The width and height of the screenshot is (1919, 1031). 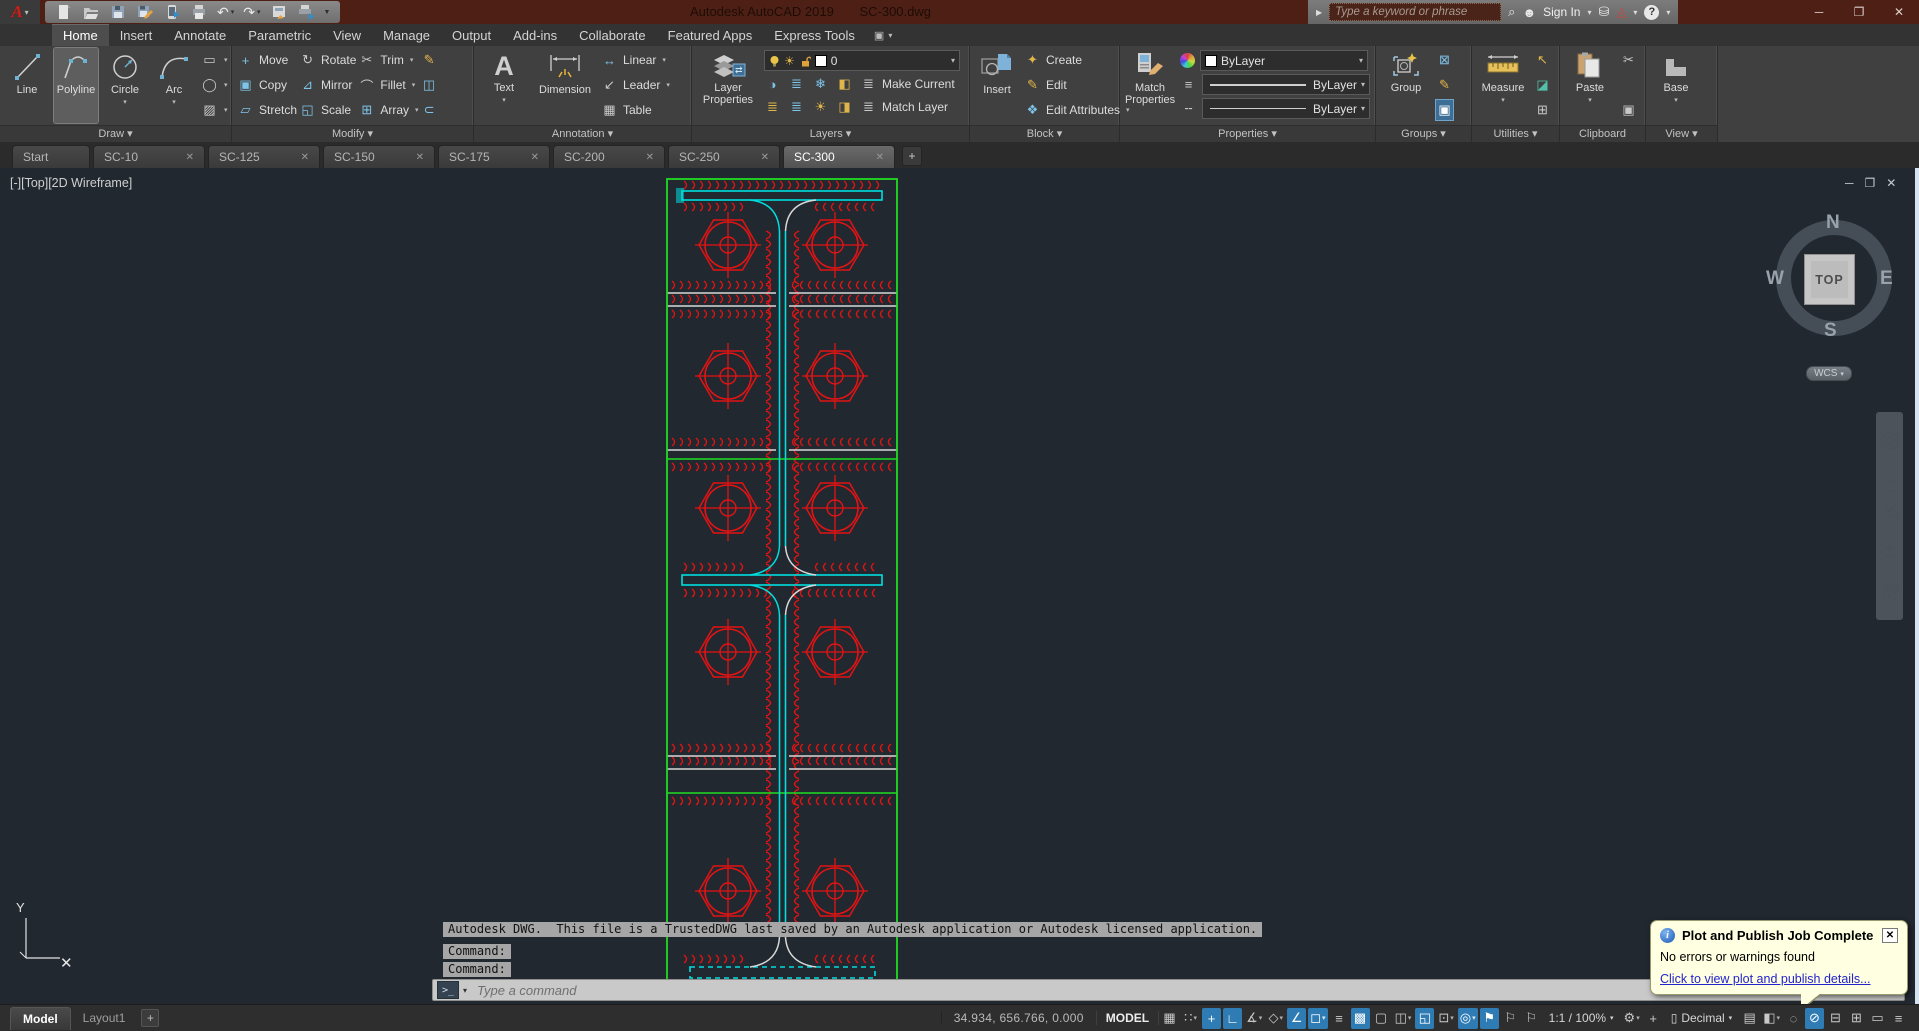 What do you see at coordinates (504, 85) in the screenshot?
I see `text-button: A Text ▾` at bounding box center [504, 85].